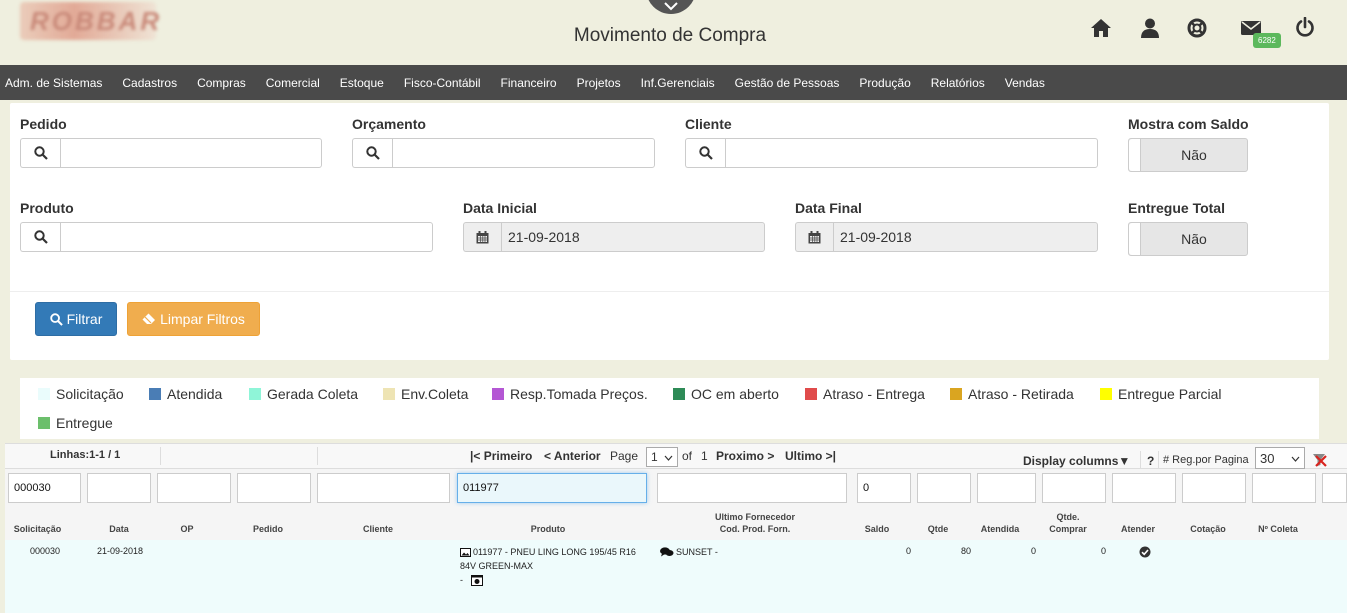 The height and width of the screenshot is (613, 1347). What do you see at coordinates (667, 552) in the screenshot?
I see `comments-icon` at bounding box center [667, 552].